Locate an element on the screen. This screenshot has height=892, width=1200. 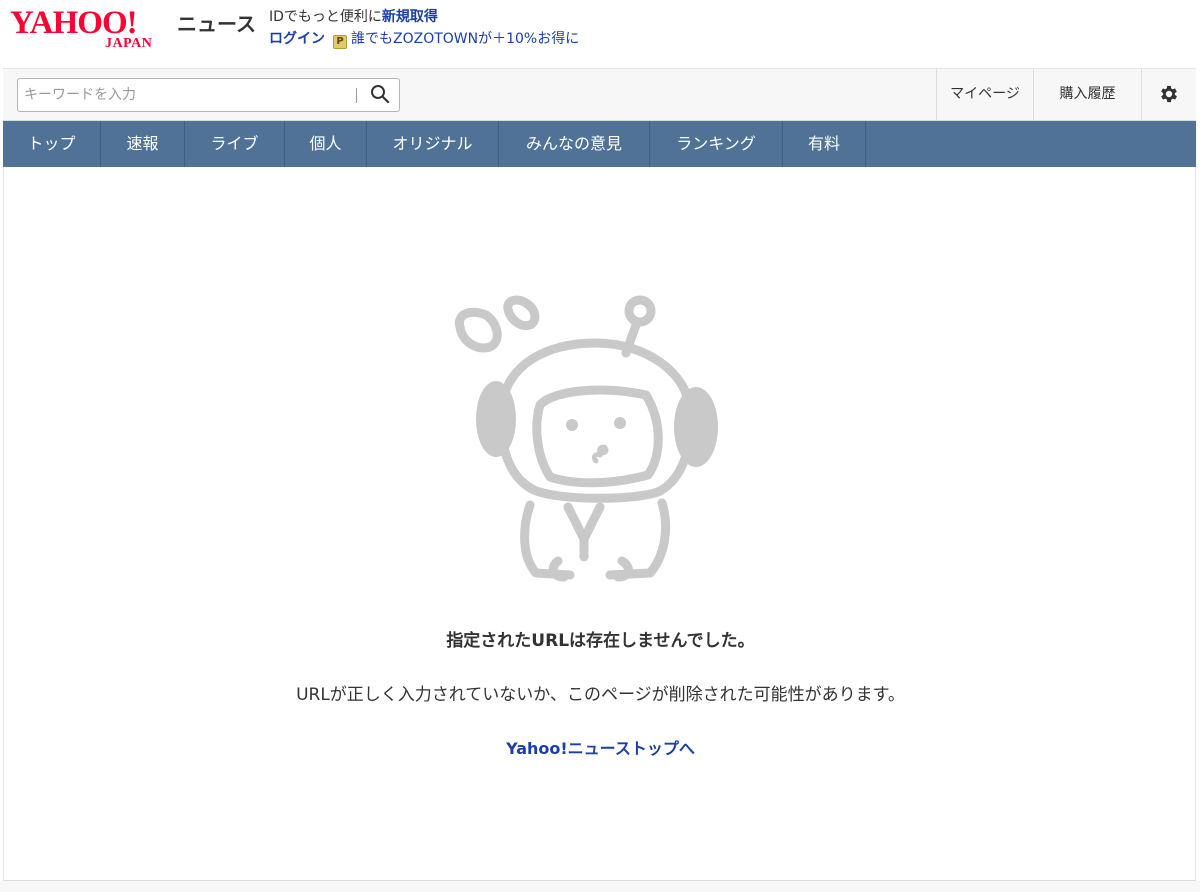
search-button is located at coordinates (380, 95).